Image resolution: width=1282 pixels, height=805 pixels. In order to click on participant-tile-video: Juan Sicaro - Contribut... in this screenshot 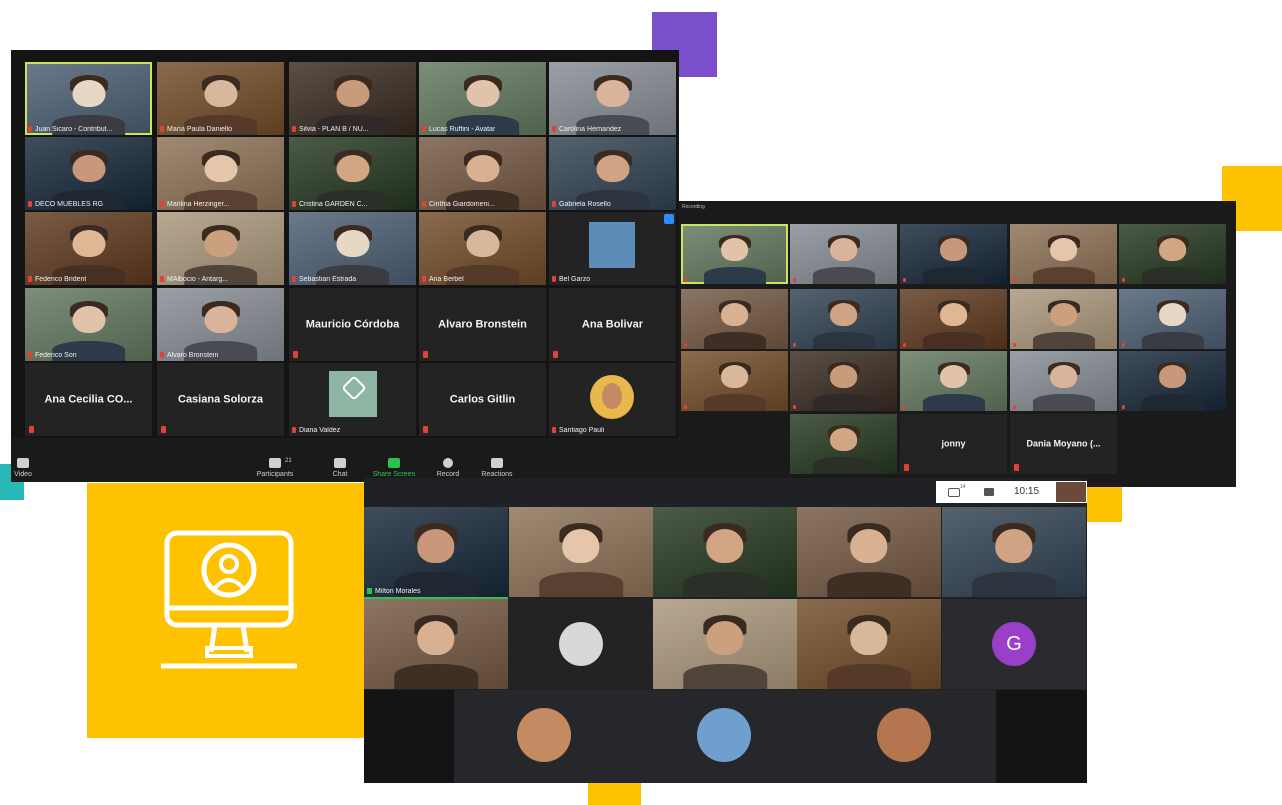, I will do `click(88, 98)`.